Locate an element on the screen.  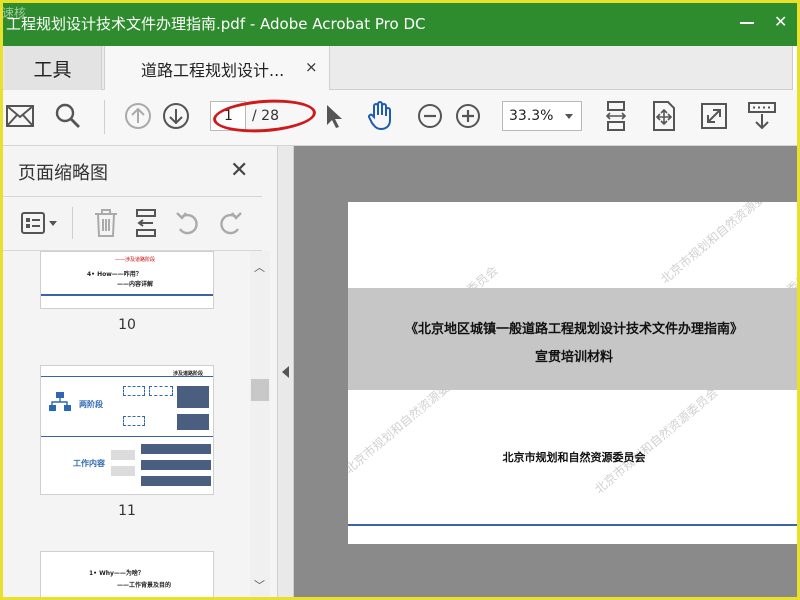
chevron-up-icon: ︿ is located at coordinates (259, 267).